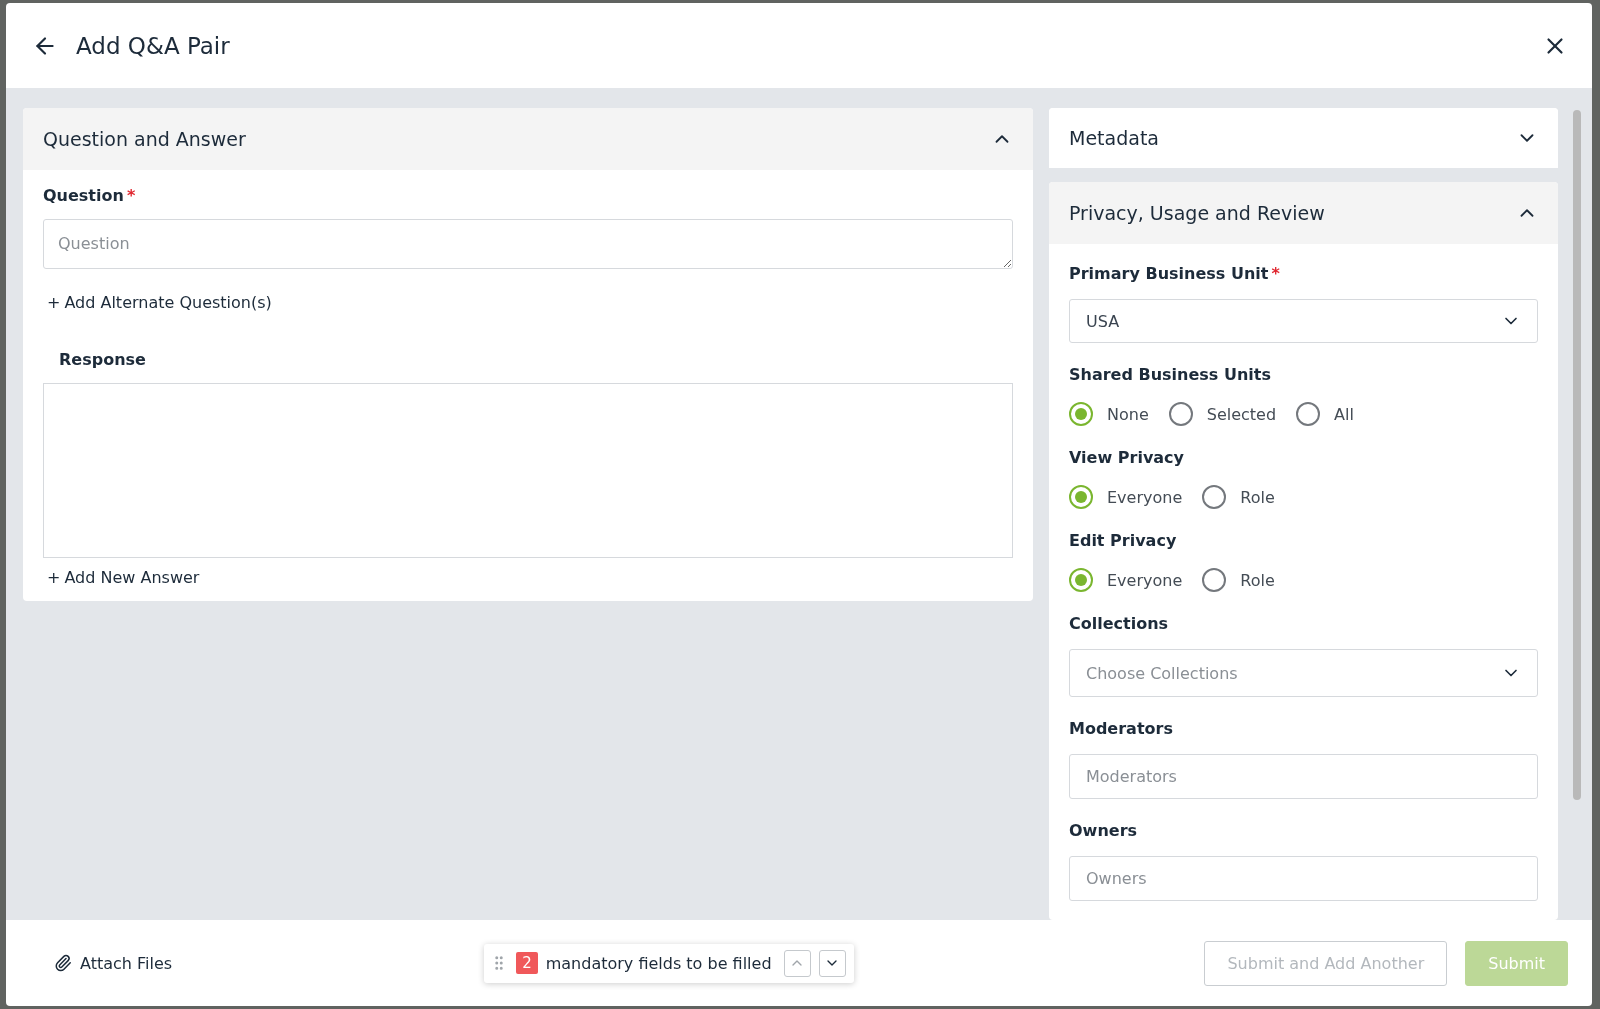 The height and width of the screenshot is (1009, 1600). Describe the element at coordinates (1104, 830) in the screenshot. I see `field-label: Owners` at that location.